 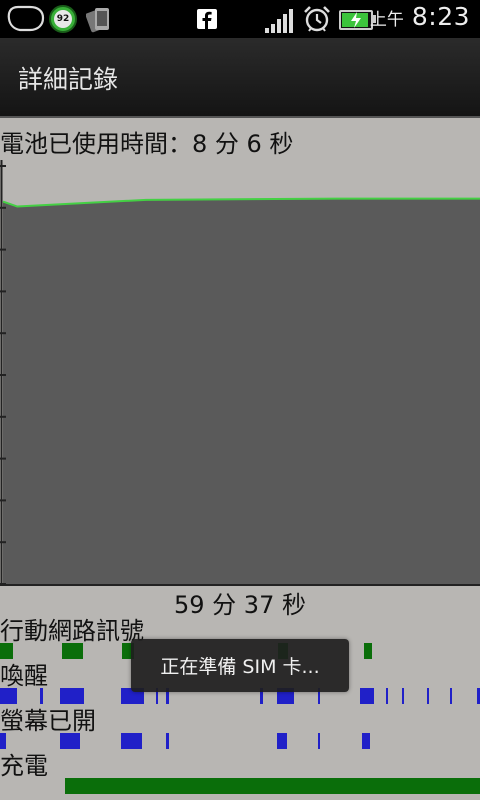 What do you see at coordinates (24, 766) in the screenshot?
I see `charging-label: 充電` at bounding box center [24, 766].